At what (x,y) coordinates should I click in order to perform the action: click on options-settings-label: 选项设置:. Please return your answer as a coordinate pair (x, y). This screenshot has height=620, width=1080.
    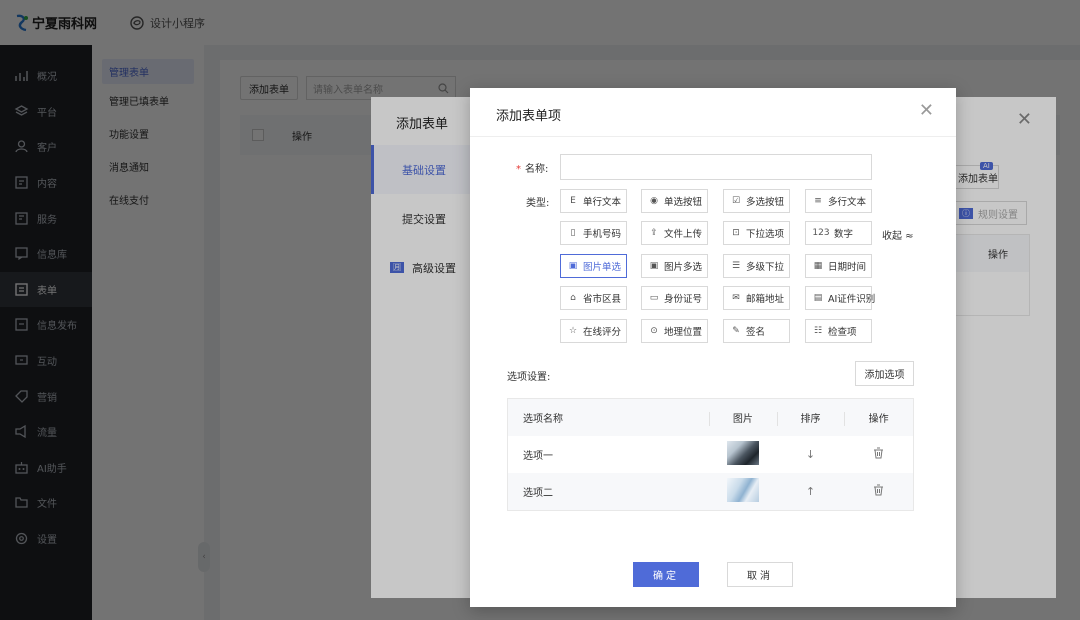
    Looking at the image, I should click on (529, 377).